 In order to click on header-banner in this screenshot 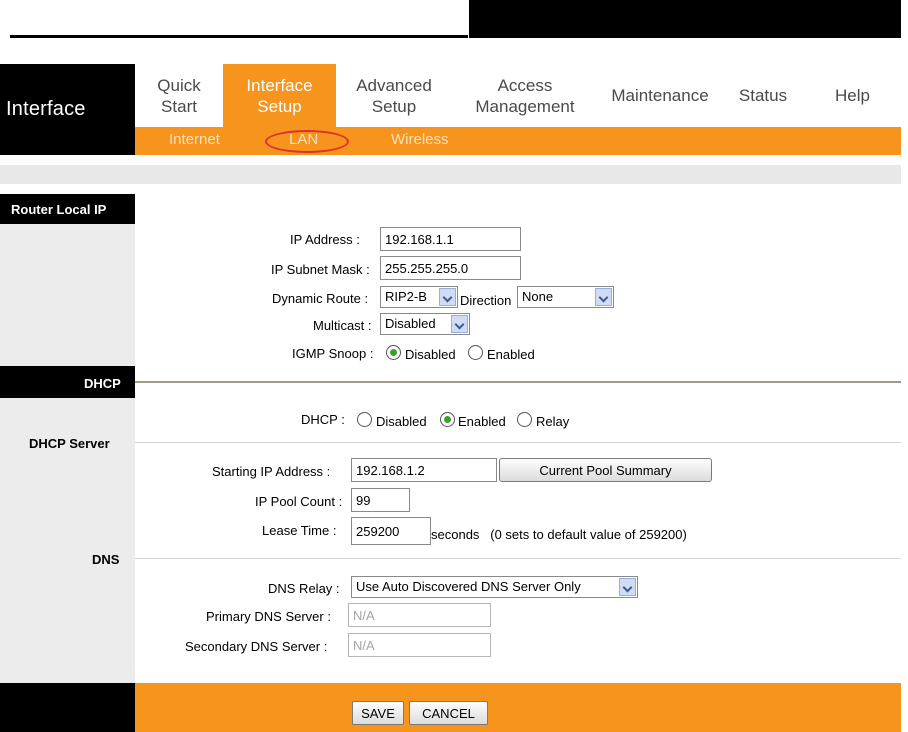, I will do `click(684, 19)`.